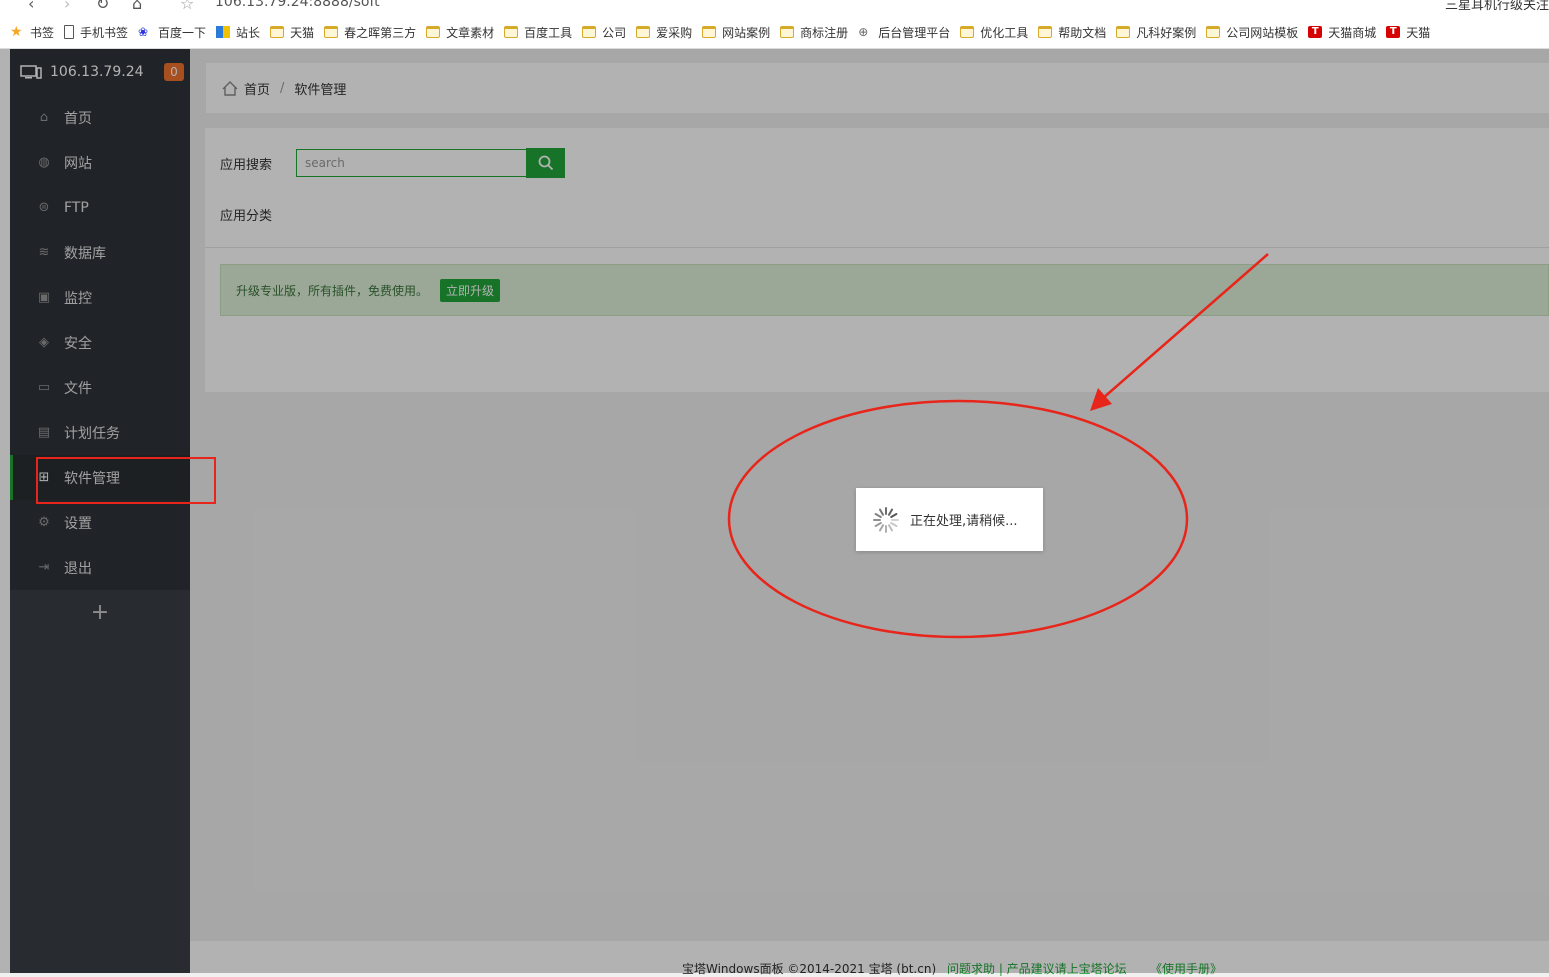 The height and width of the screenshot is (977, 1549). I want to click on bookmark-item: ⊕ 后台管理平台, so click(904, 32).